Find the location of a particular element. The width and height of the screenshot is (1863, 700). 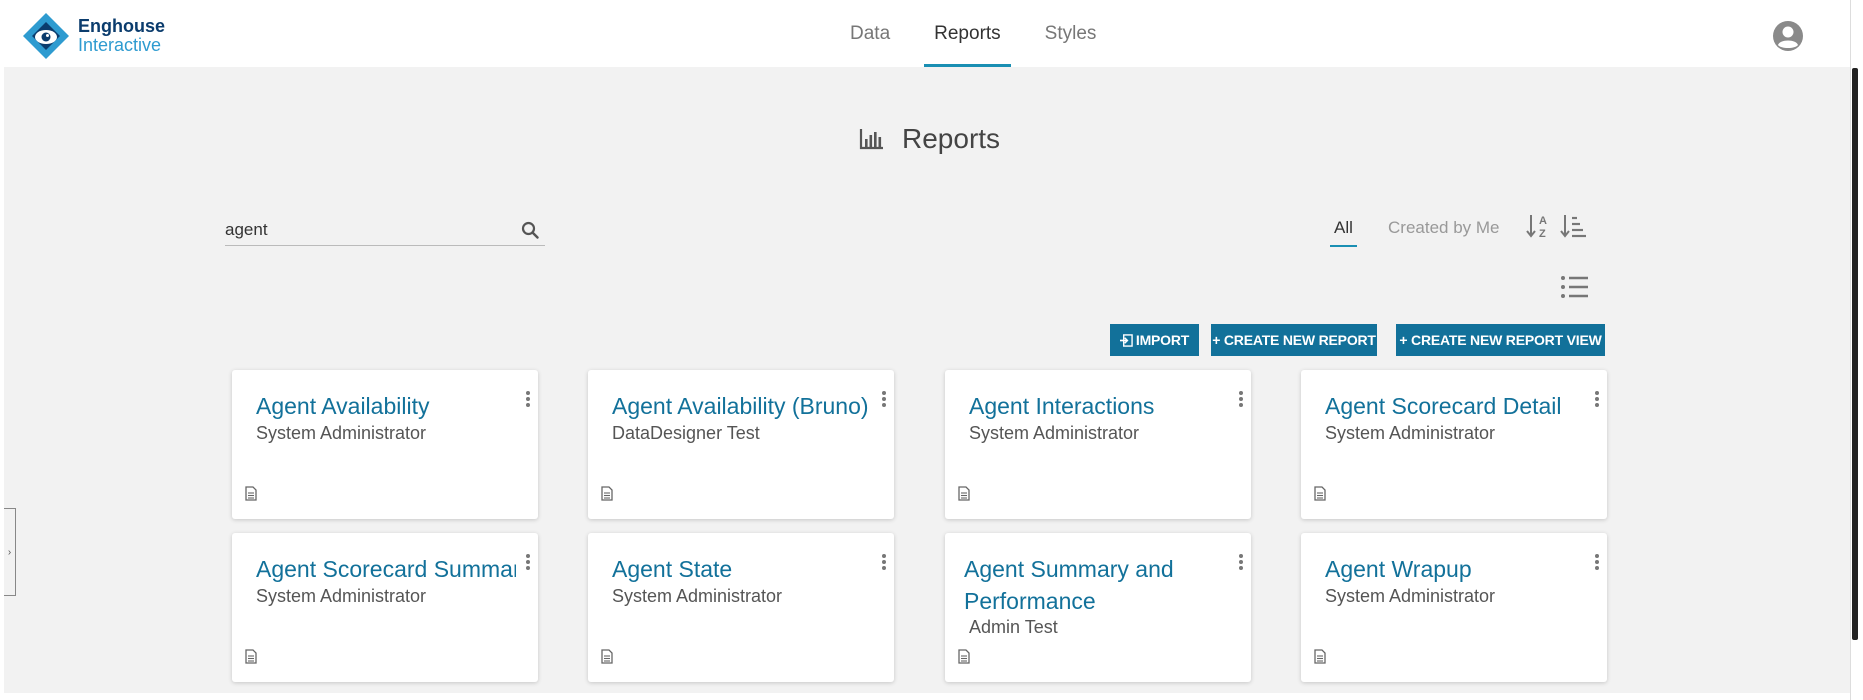

report-card: Agent Summary and Performance Admin Test is located at coordinates (1098, 607).